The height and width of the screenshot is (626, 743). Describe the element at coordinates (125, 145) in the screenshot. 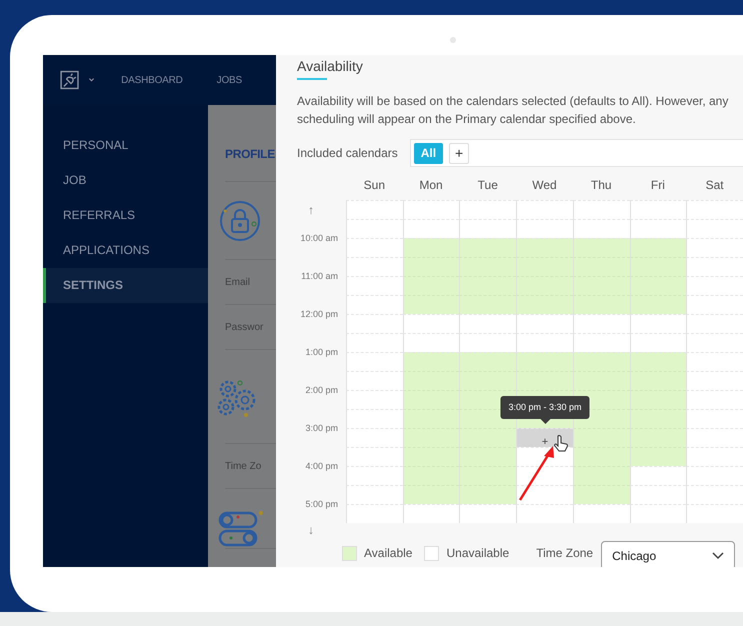

I see `sidebar-item: PERSONAL` at that location.